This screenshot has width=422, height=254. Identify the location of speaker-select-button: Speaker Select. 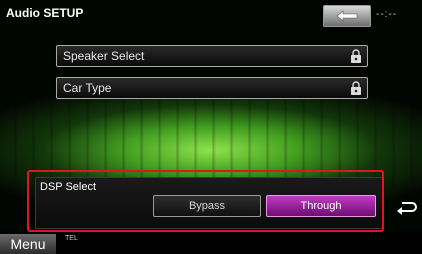
(212, 56).